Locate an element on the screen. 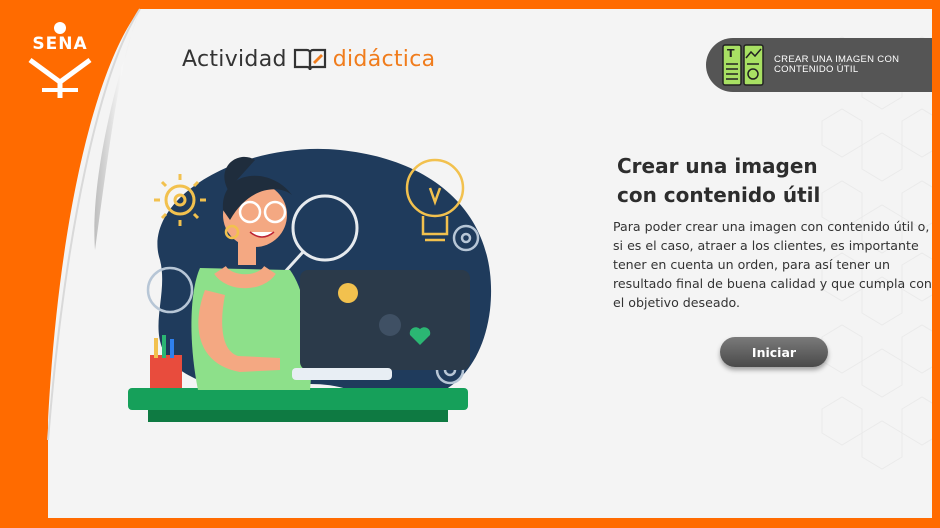  open-book-icon is located at coordinates (309, 59).